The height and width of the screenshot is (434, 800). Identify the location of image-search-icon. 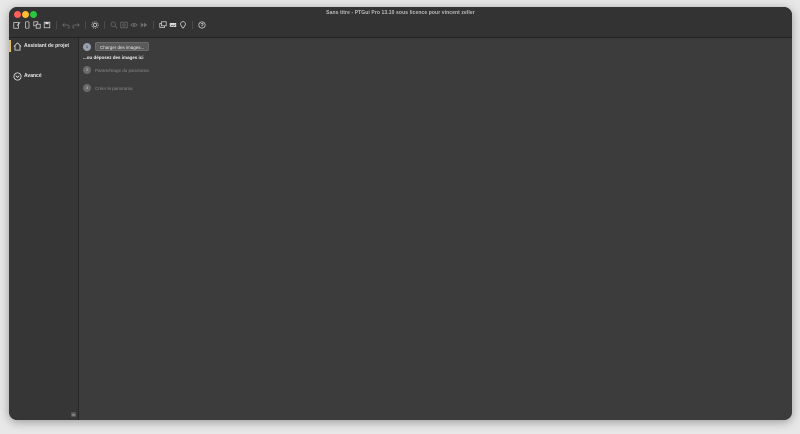
(123, 25).